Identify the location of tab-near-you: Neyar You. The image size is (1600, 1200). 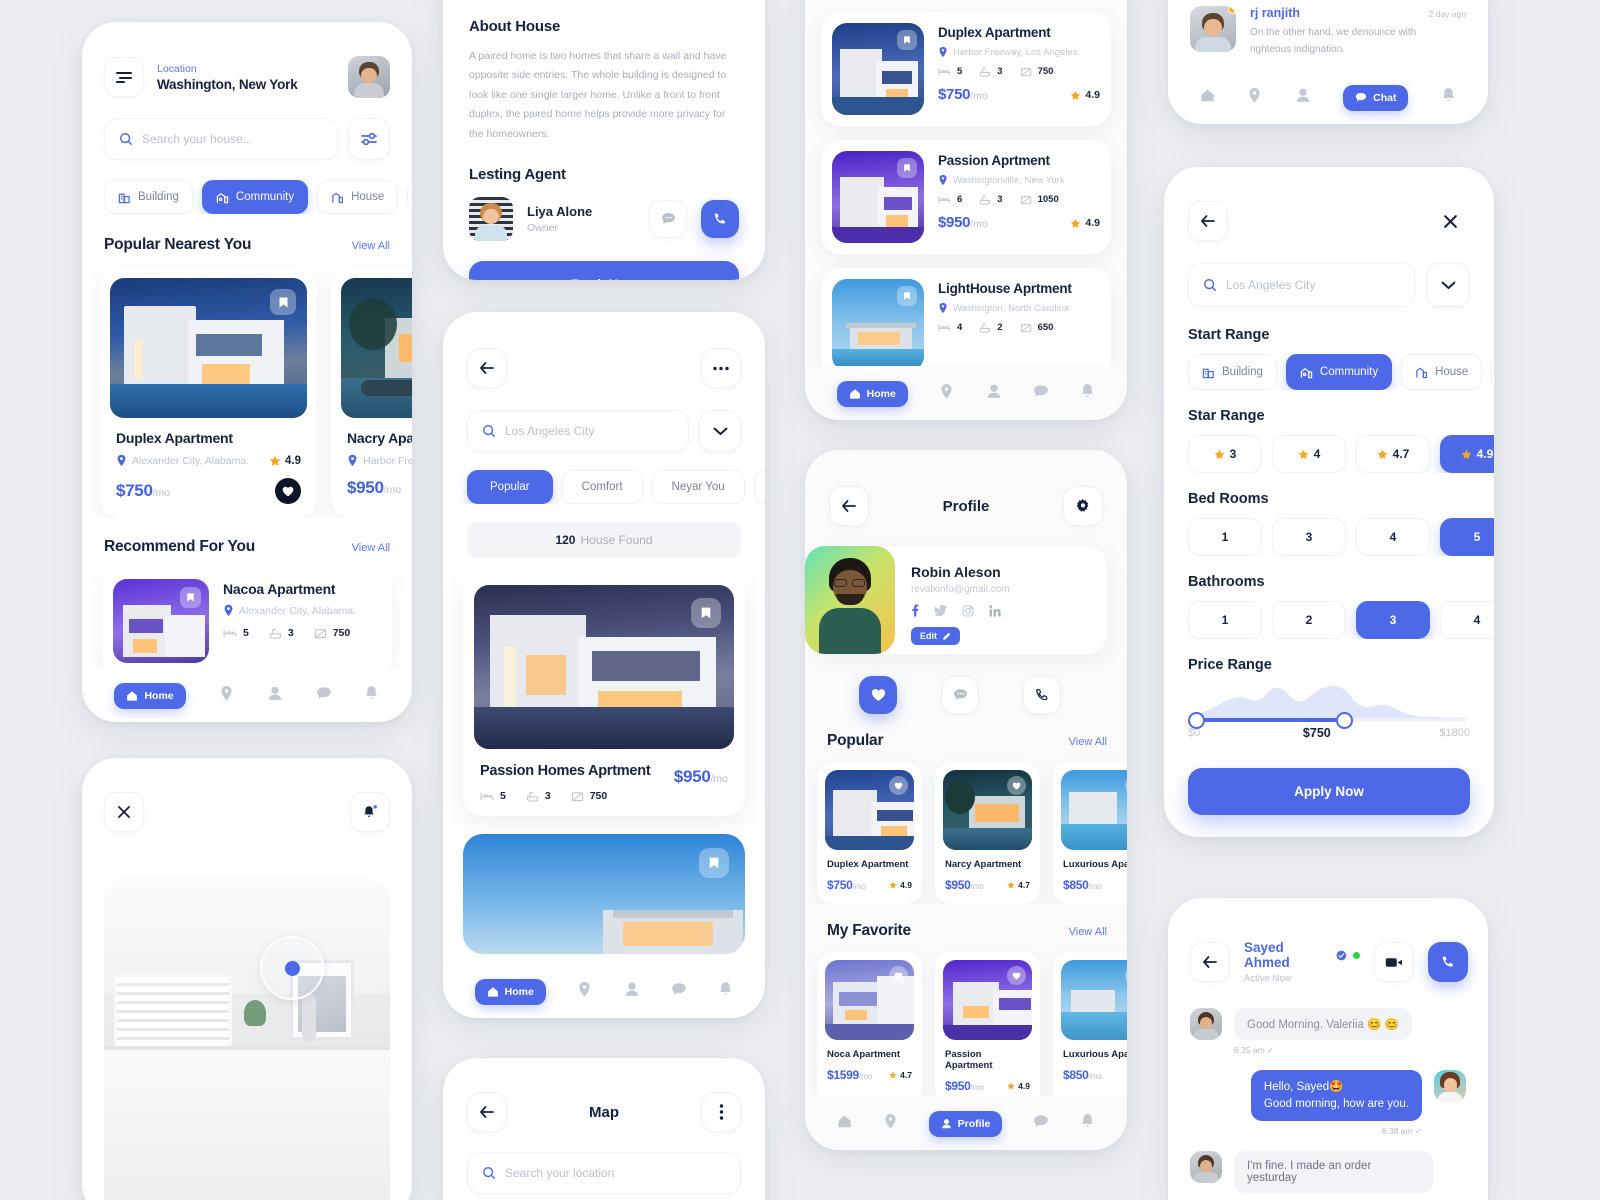
(698, 487).